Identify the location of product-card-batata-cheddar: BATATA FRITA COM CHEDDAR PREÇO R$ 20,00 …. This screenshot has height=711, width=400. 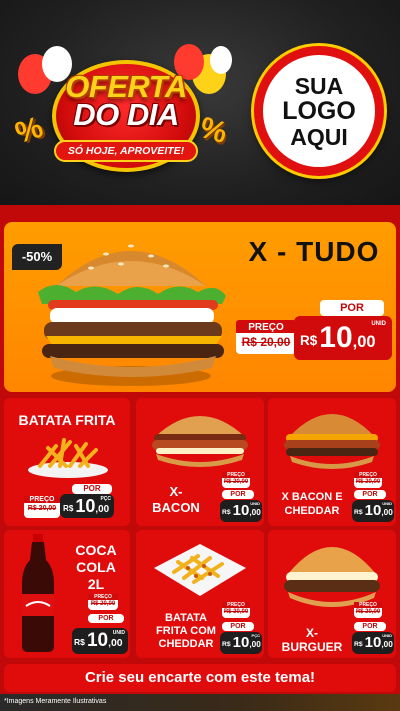
(200, 594).